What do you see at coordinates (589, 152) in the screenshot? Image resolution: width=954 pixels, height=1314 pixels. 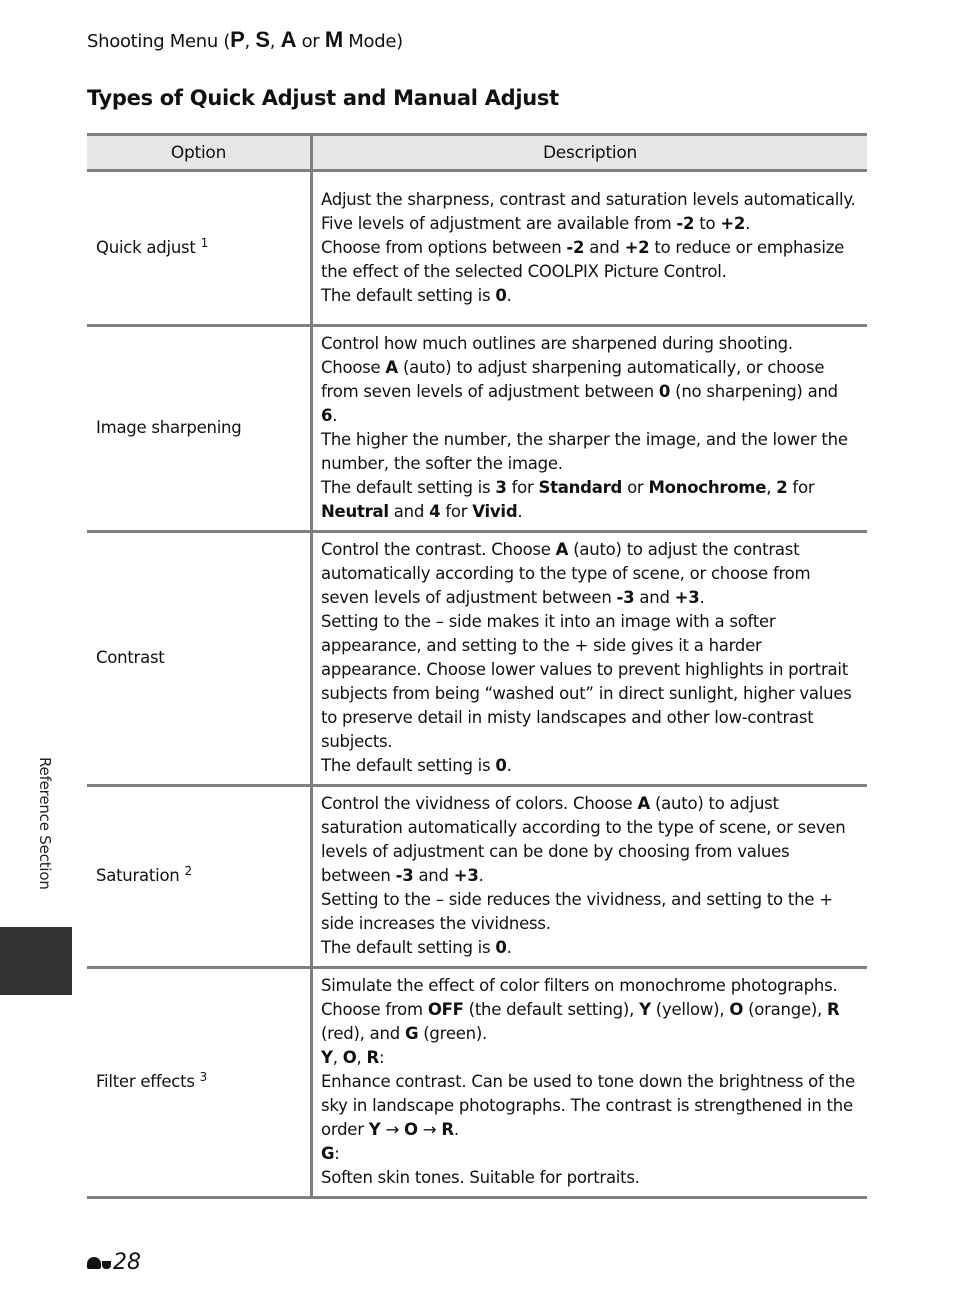 I see `column-header-description: Description` at bounding box center [589, 152].